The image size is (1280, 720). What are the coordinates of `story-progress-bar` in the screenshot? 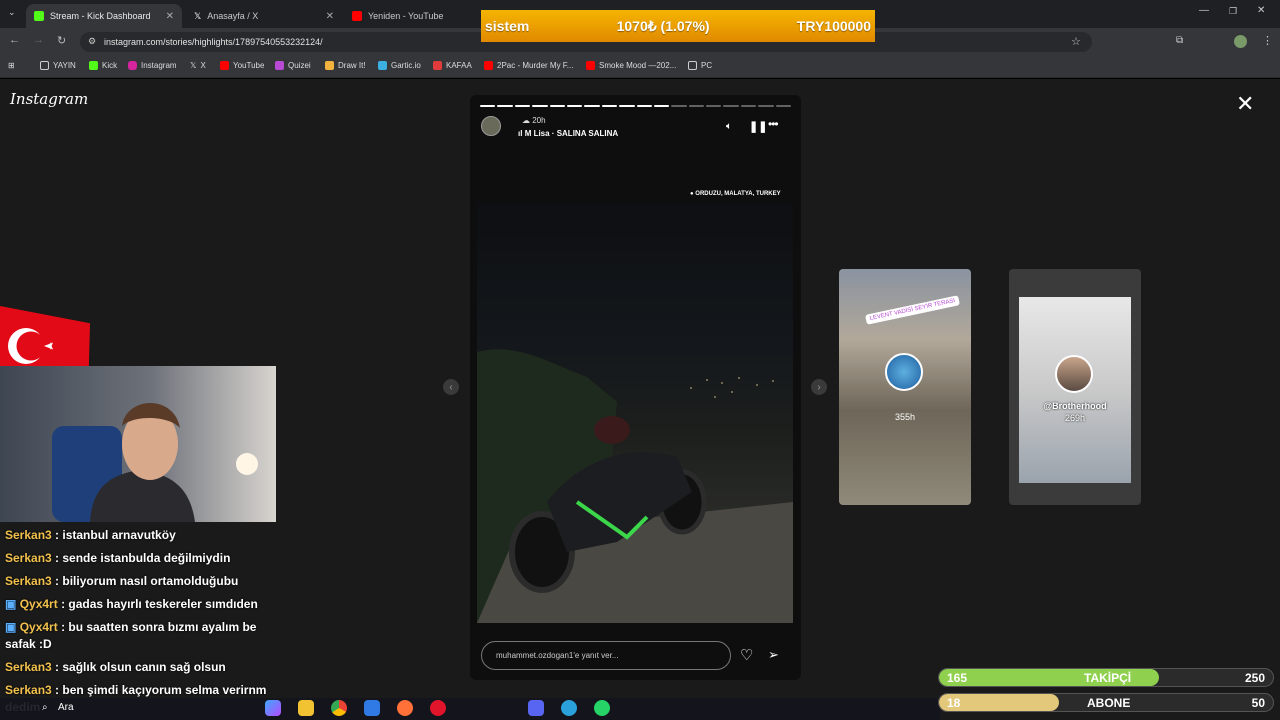 It's located at (636, 106).